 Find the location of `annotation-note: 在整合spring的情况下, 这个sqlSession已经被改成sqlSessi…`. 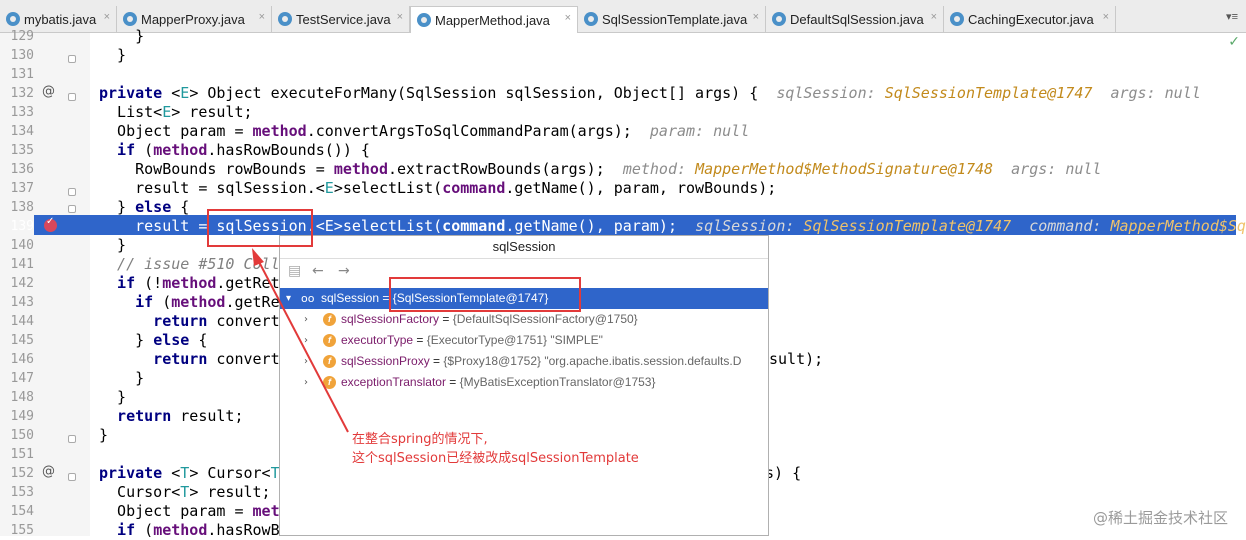

annotation-note: 在整合spring的情况下, 这个sqlSession已经被改成sqlSessi… is located at coordinates (495, 449).